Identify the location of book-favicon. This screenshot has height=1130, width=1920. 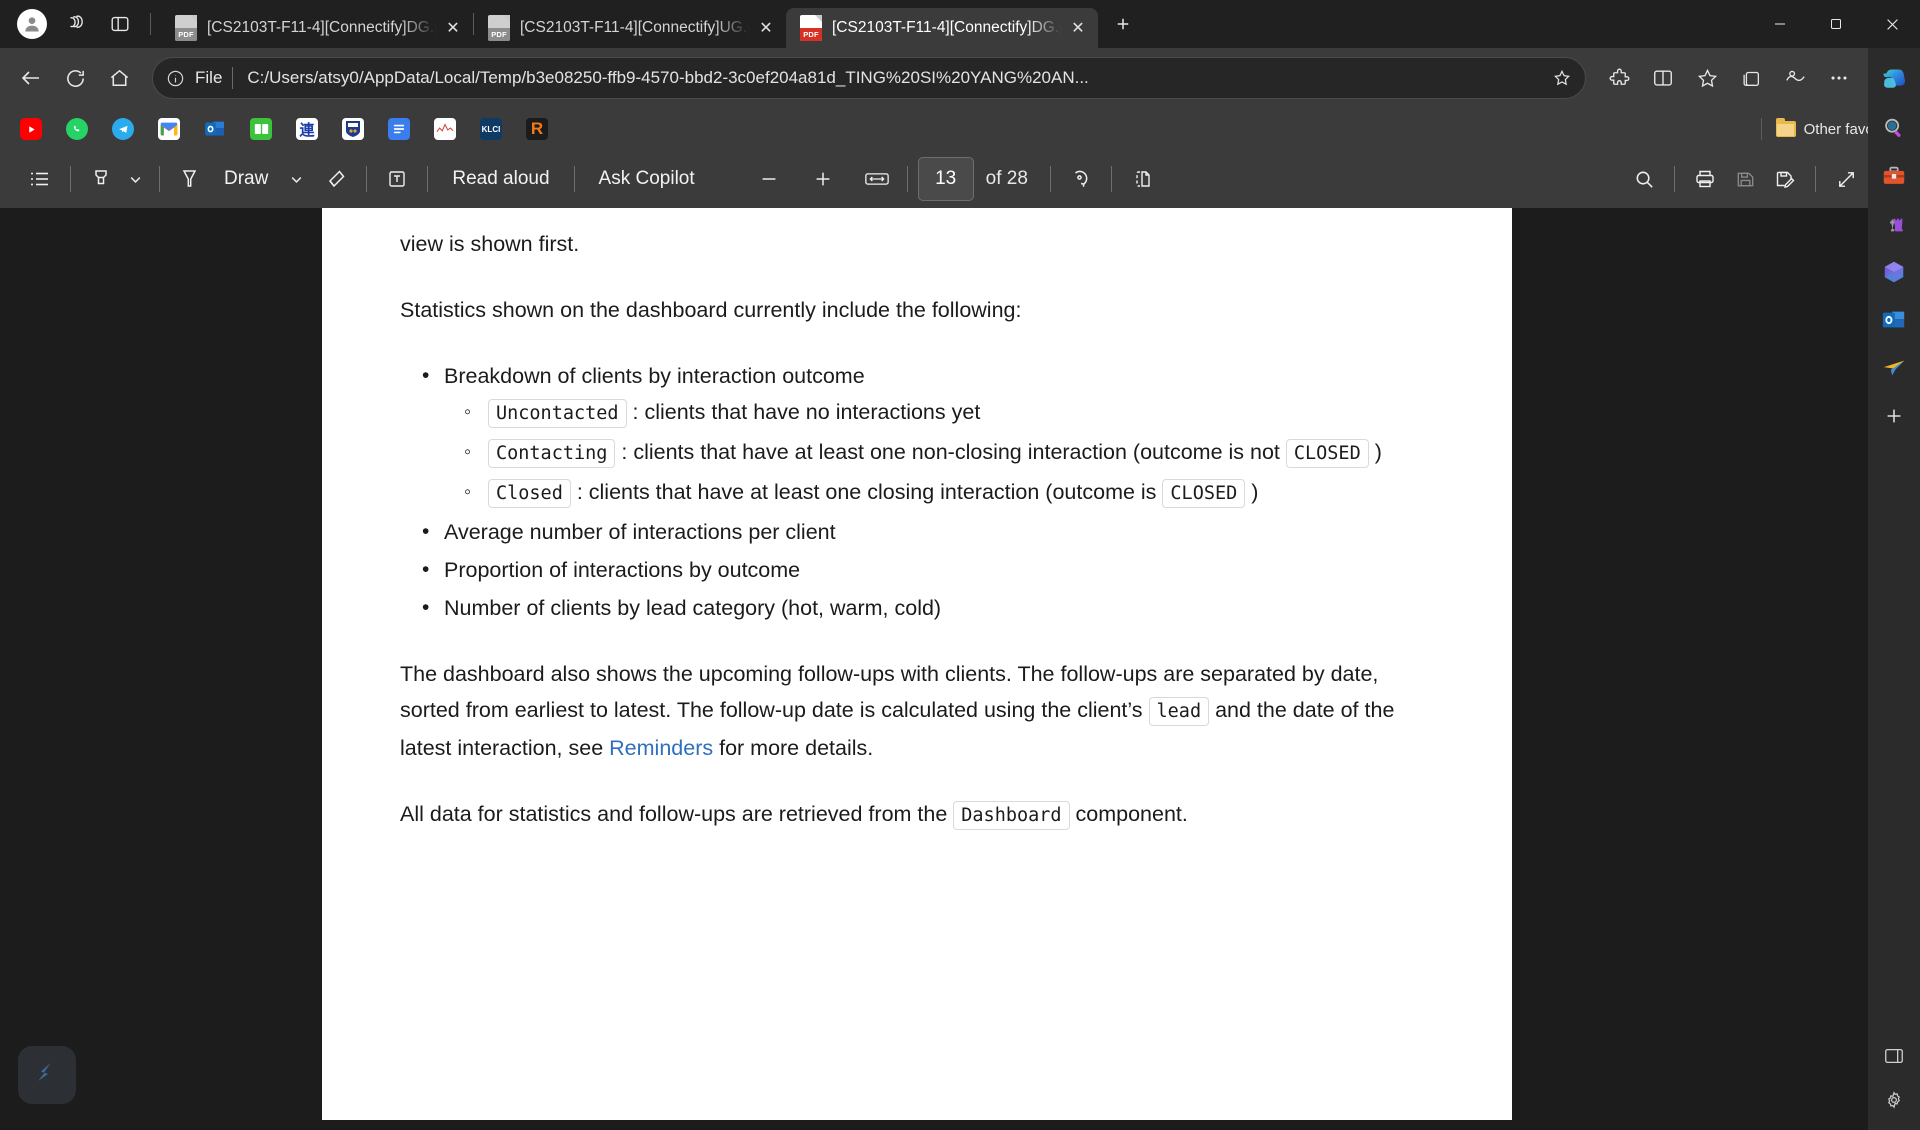
(261, 129).